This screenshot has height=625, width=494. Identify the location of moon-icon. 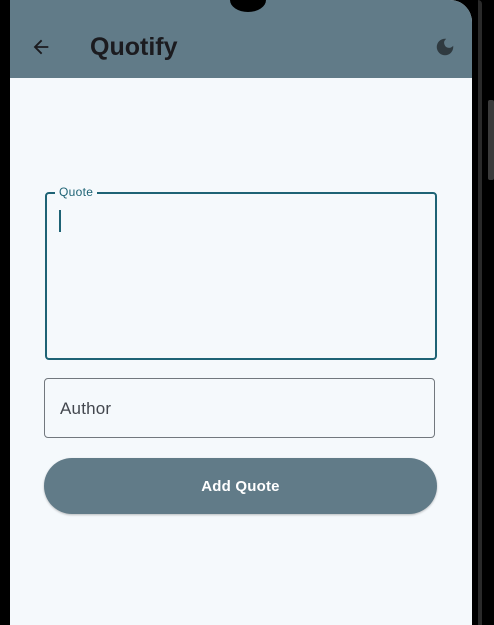
(445, 47).